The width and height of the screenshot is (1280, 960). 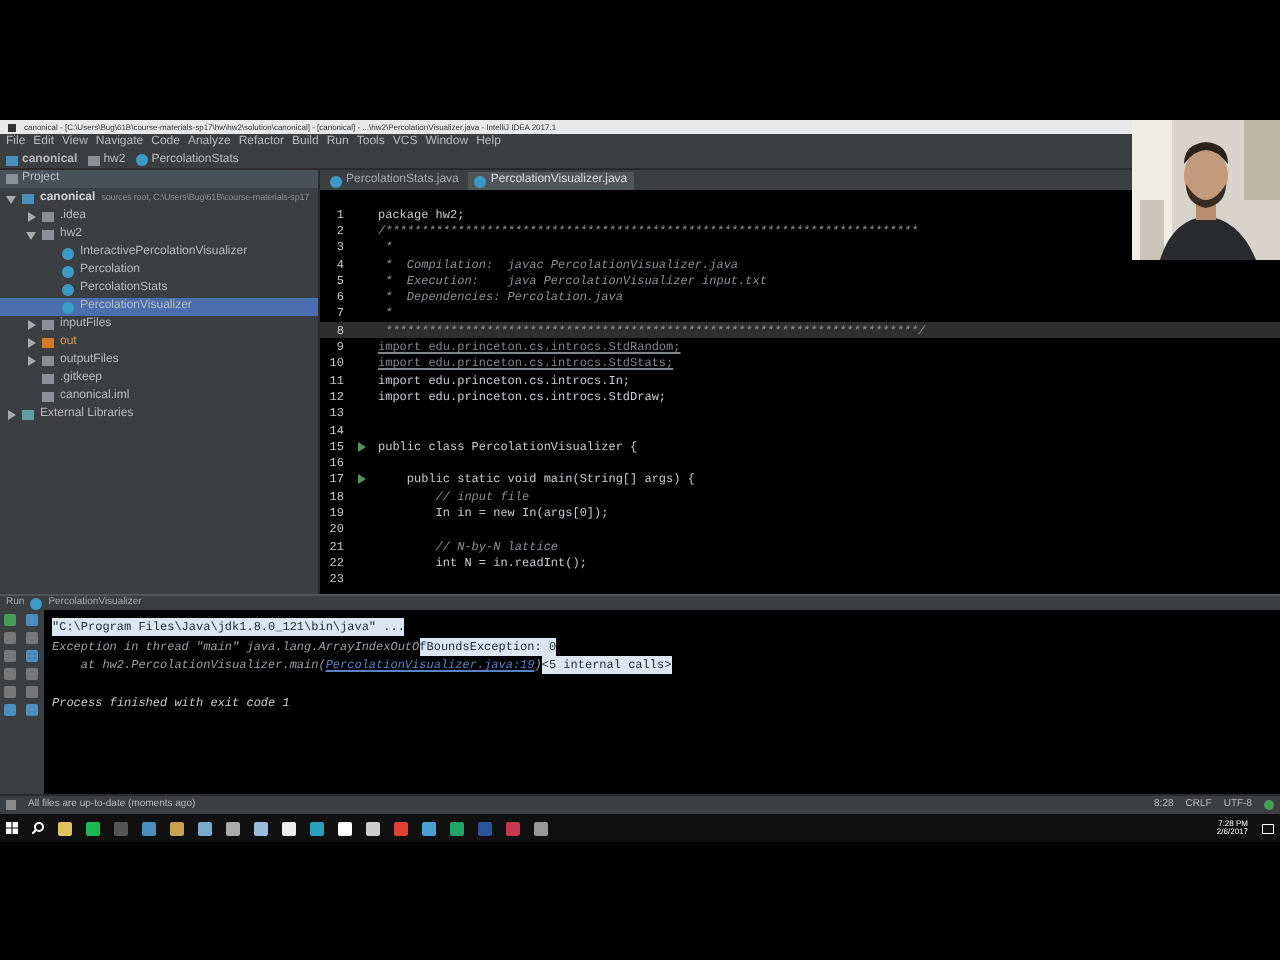 I want to click on status-icon, so click(x=11, y=805).